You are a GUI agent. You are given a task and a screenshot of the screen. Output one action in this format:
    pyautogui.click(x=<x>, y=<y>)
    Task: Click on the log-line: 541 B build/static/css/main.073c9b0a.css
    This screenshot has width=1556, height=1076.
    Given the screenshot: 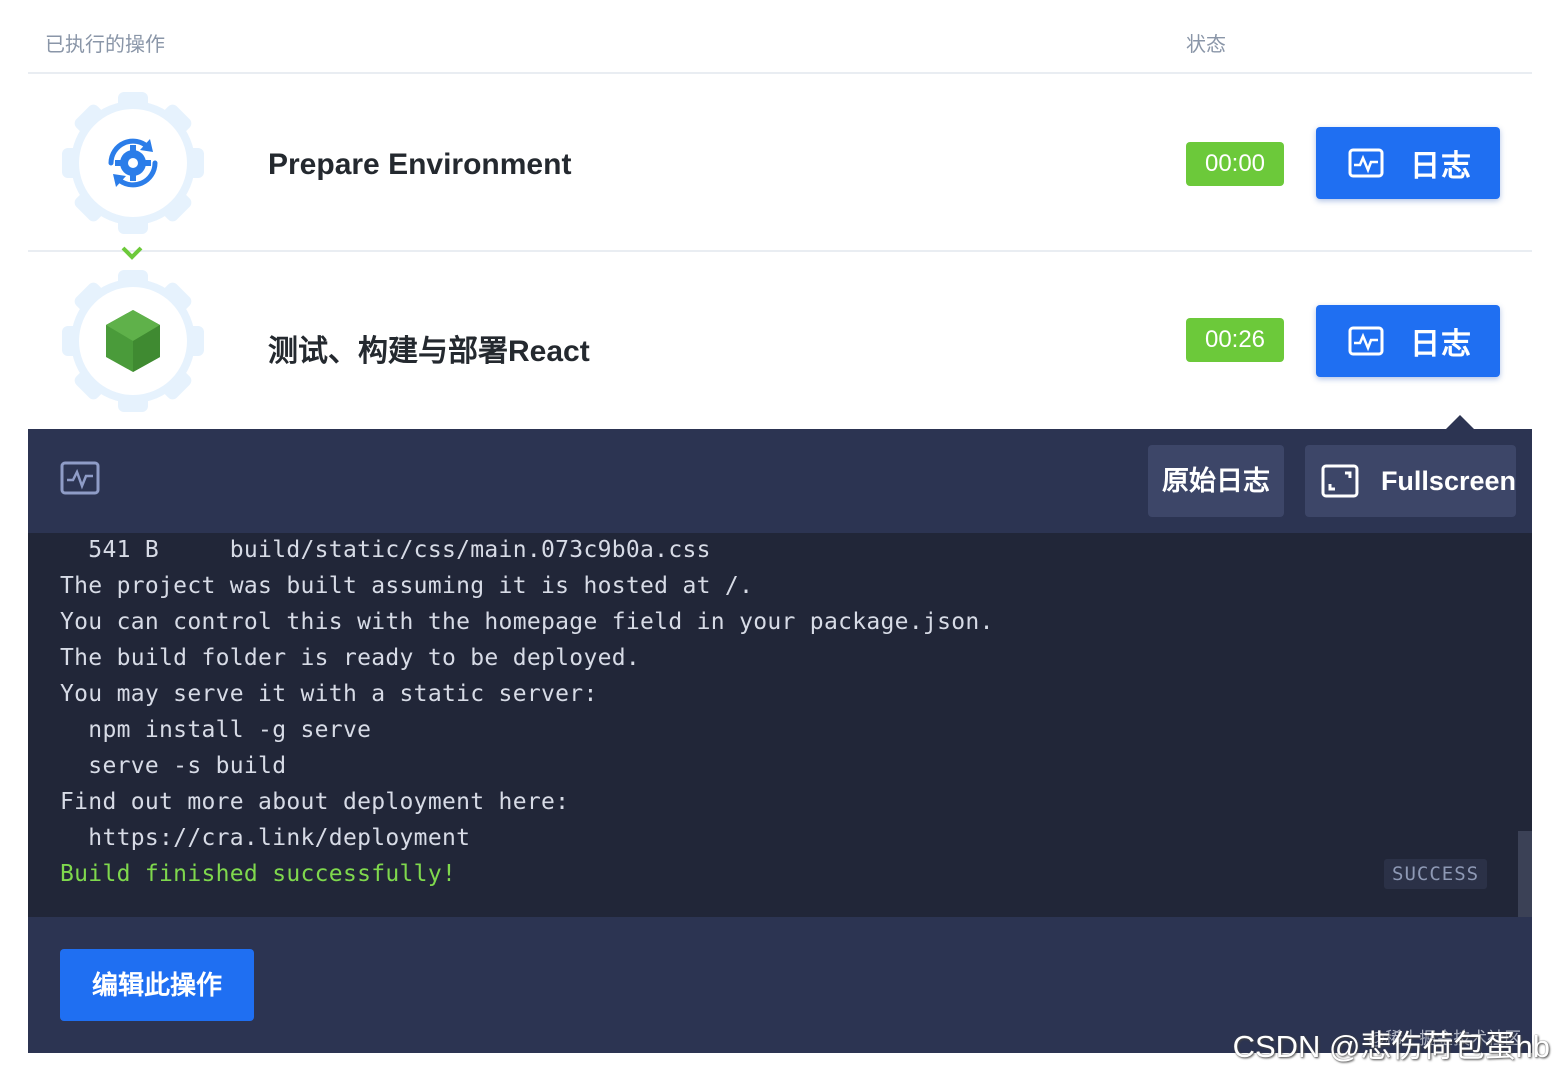 What is the action you would take?
    pyautogui.click(x=385, y=550)
    